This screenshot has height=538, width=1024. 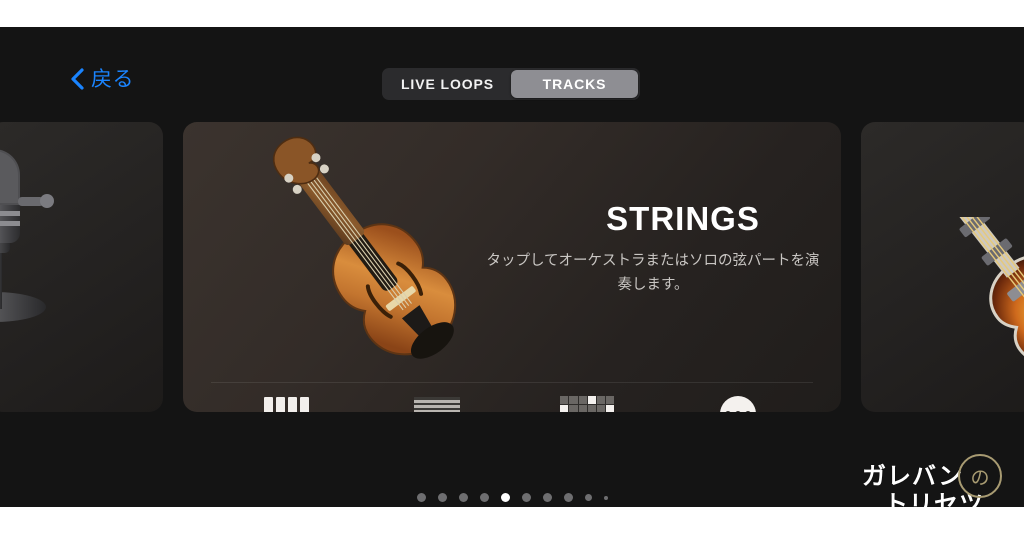 I want to click on option-scales: Scales, so click(x=587, y=403).